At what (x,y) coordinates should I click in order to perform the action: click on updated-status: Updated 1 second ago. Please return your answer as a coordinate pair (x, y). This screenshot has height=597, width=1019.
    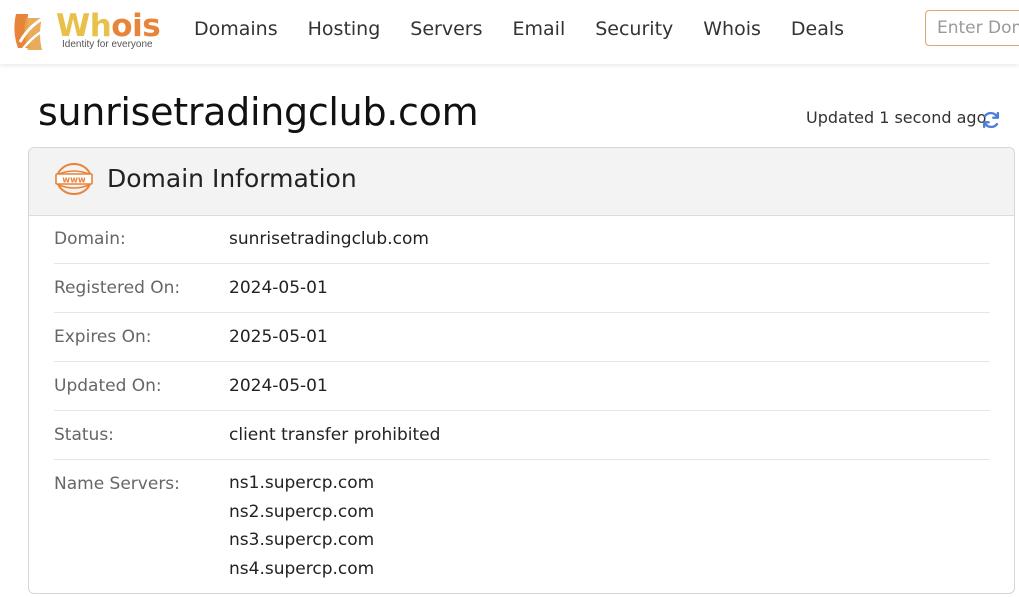
    Looking at the image, I should click on (896, 117).